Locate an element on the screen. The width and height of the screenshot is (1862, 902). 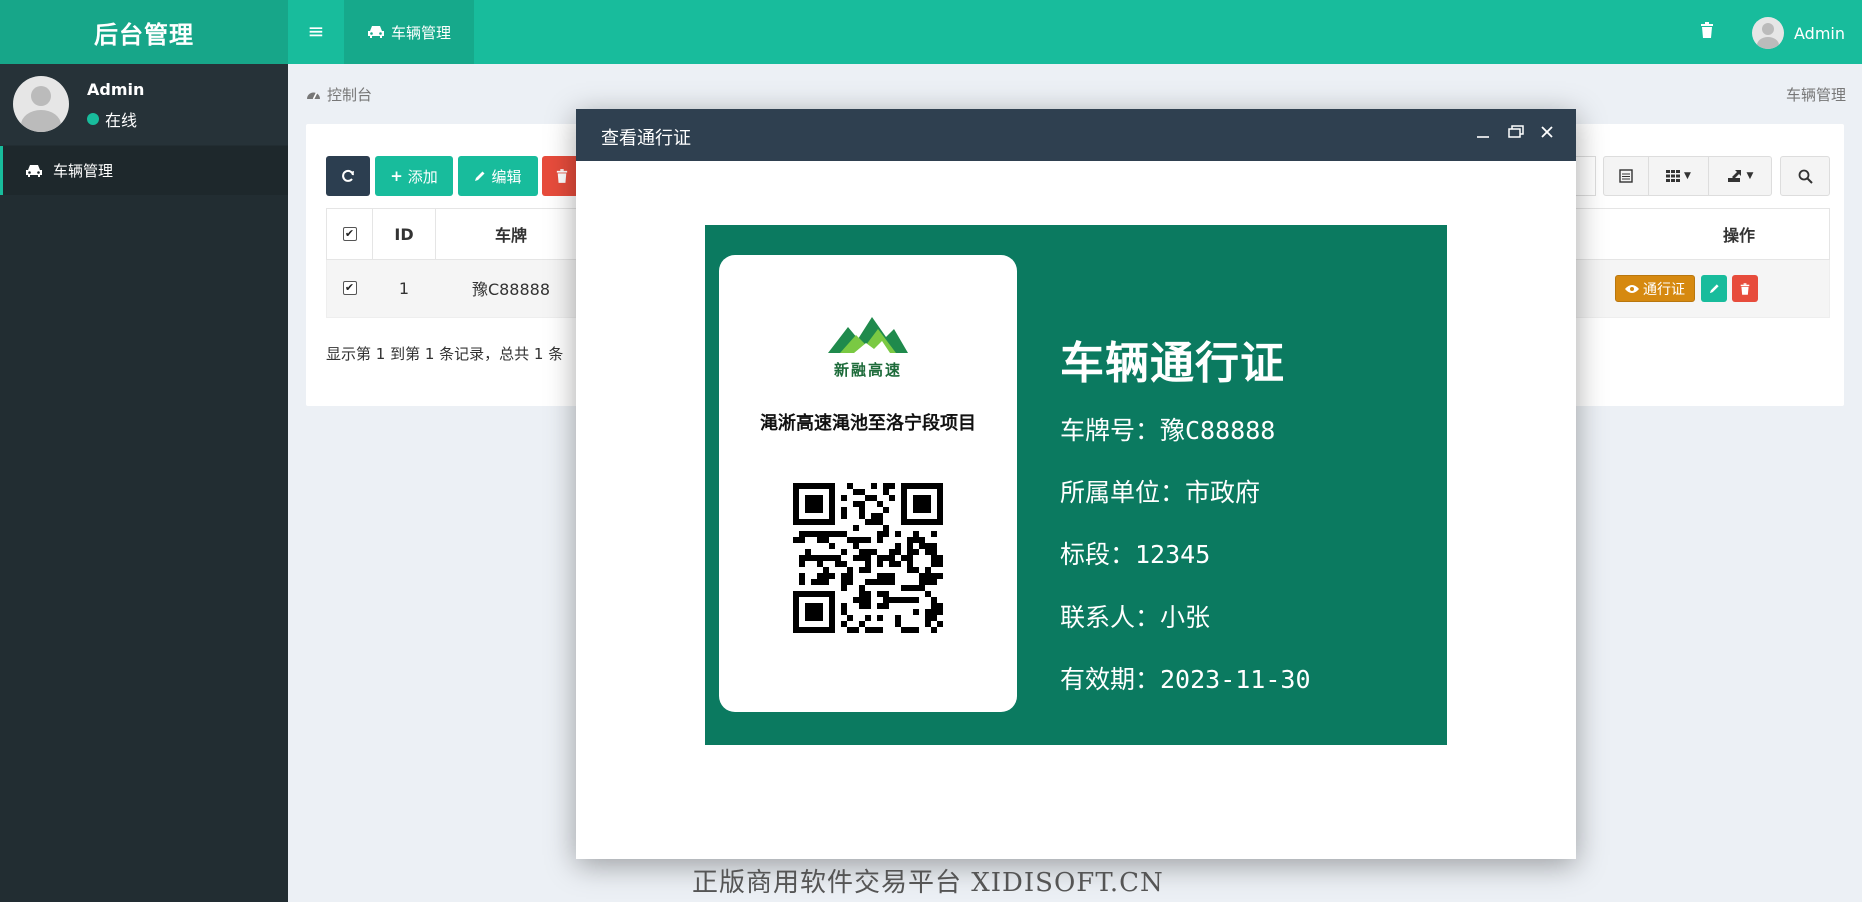
grid-icon is located at coordinates (1673, 176).